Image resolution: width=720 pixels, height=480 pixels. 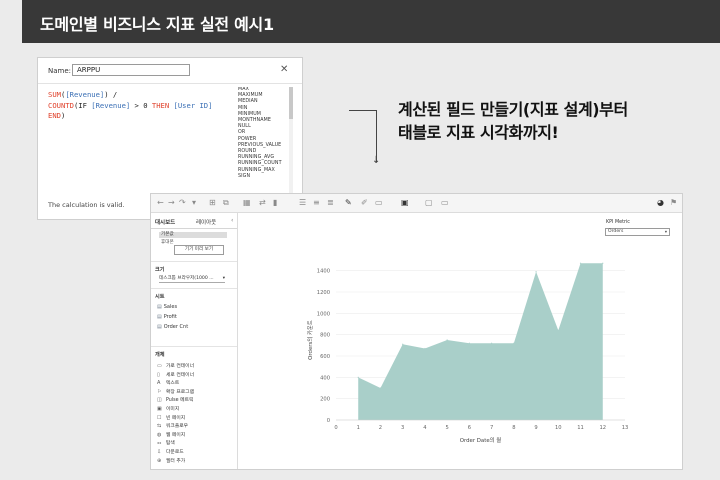 What do you see at coordinates (159, 391) in the screenshot?
I see `object-icon: ⚐` at bounding box center [159, 391].